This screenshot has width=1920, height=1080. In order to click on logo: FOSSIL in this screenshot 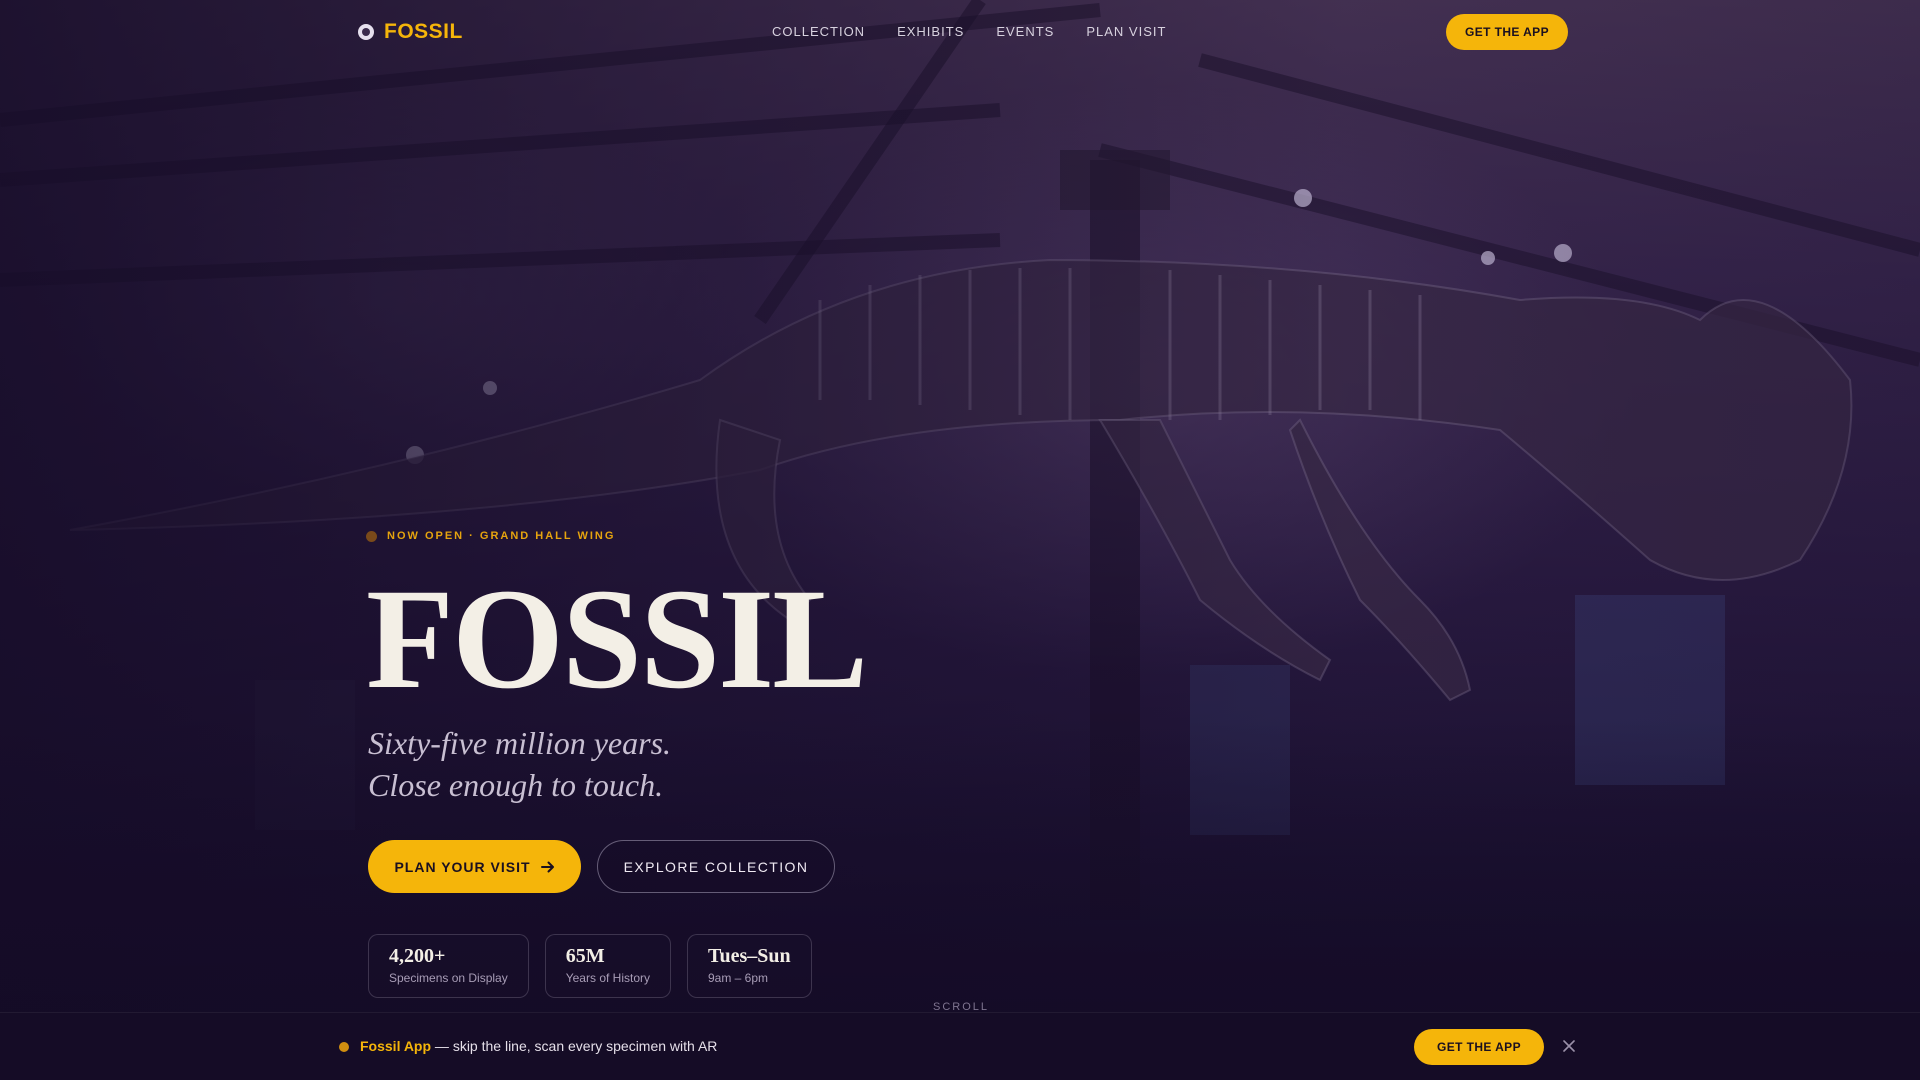, I will do `click(410, 32)`.